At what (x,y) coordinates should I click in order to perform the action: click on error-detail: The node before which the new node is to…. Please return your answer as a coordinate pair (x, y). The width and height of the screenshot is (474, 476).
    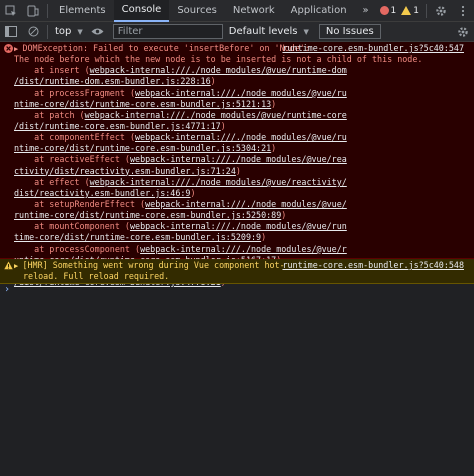
    Looking at the image, I should click on (218, 59).